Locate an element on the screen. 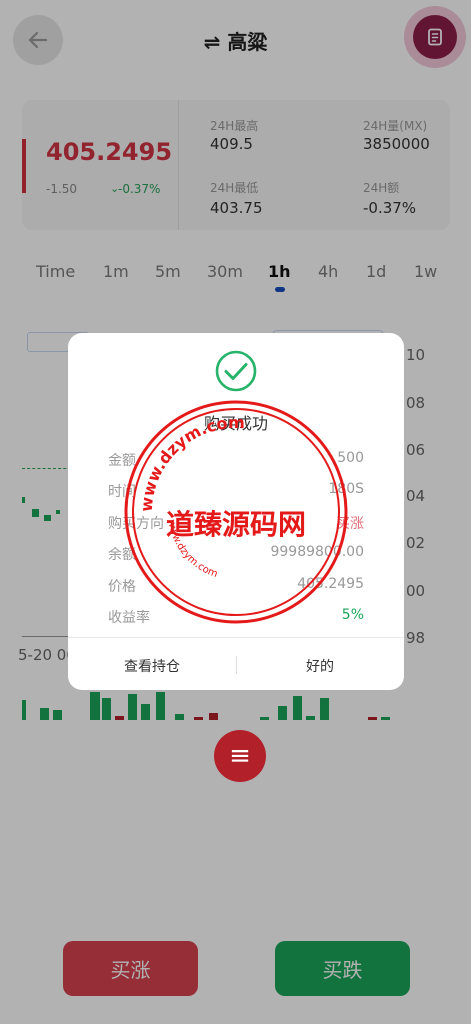 This screenshot has width=471, height=1024. watermark-ring-text: www.dzym.com is located at coordinates (191, 462).